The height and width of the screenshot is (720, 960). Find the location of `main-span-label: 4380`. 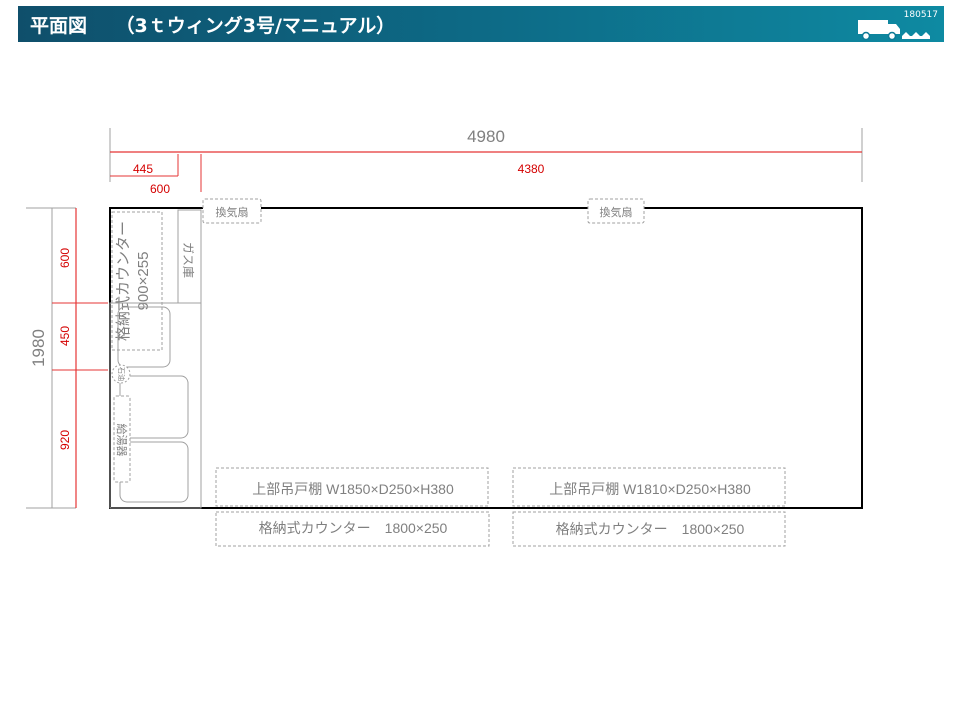

main-span-label: 4380 is located at coordinates (531, 169).